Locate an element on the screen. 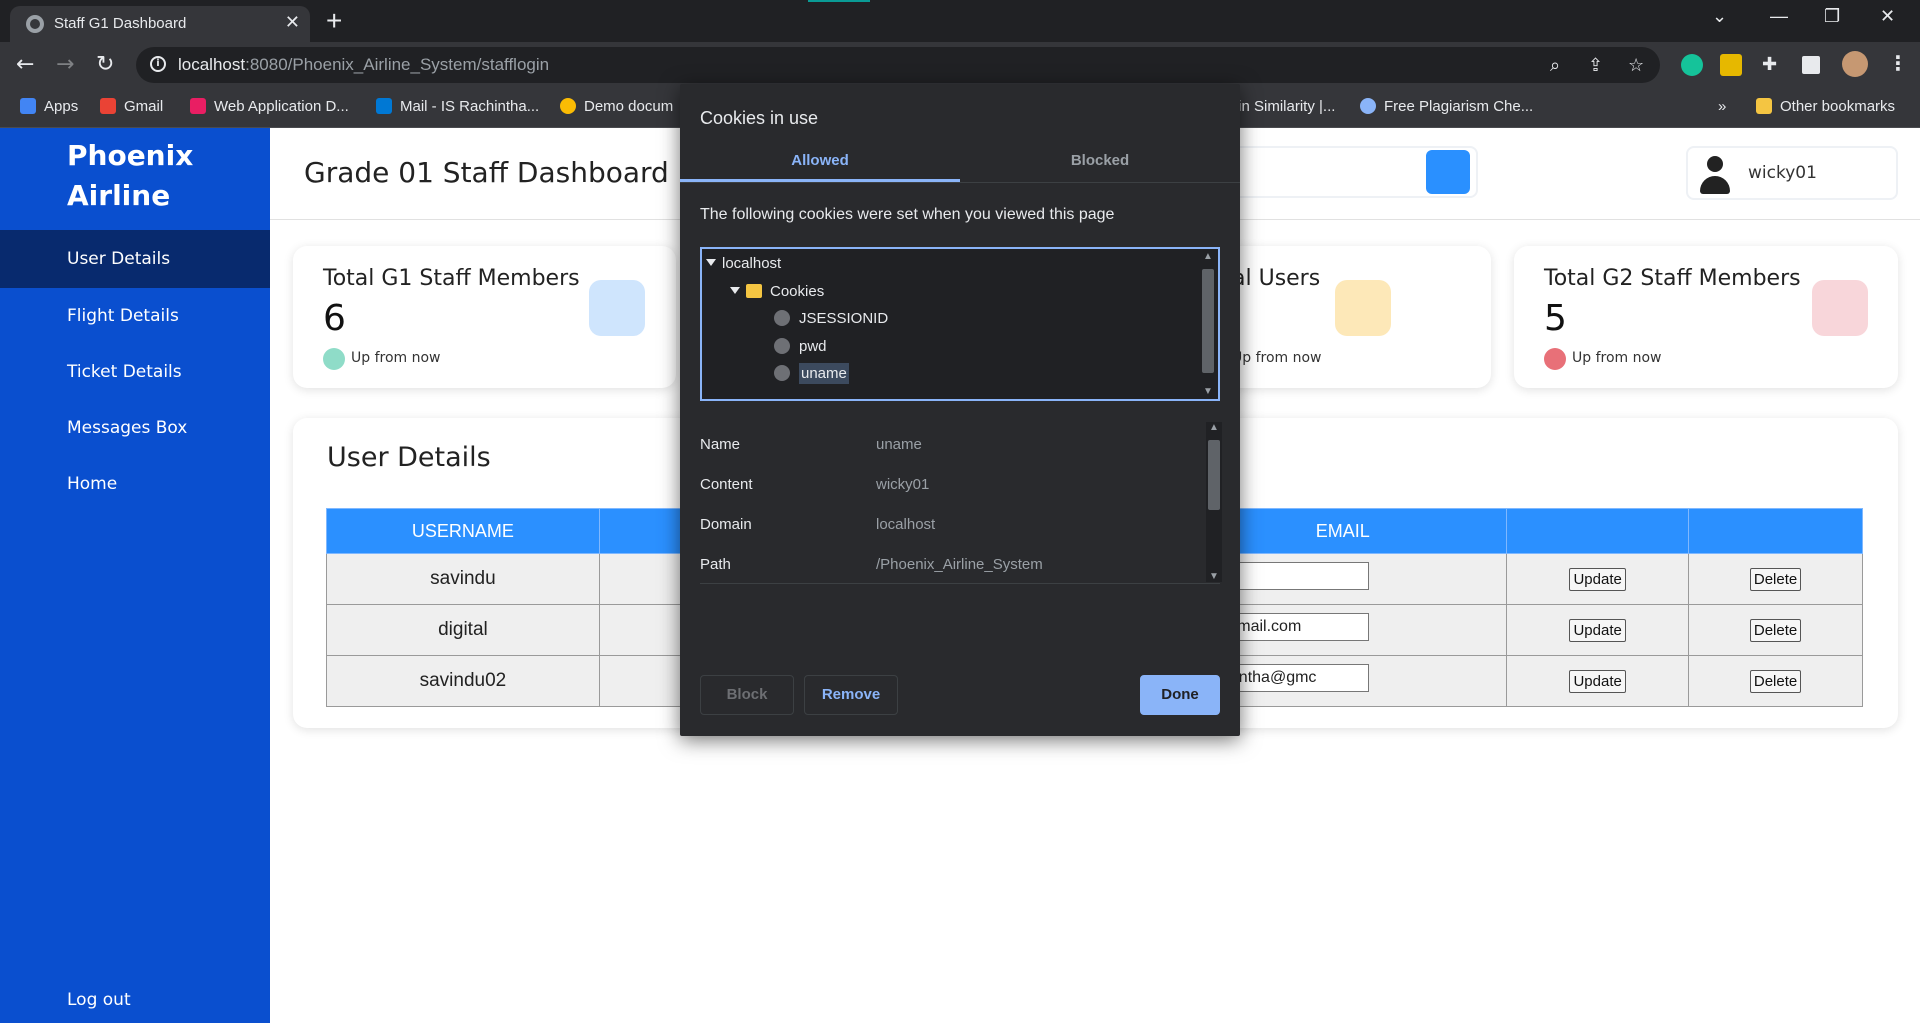 The height and width of the screenshot is (1023, 1920). bookmark-demo-docum: Demo docum is located at coordinates (616, 106).